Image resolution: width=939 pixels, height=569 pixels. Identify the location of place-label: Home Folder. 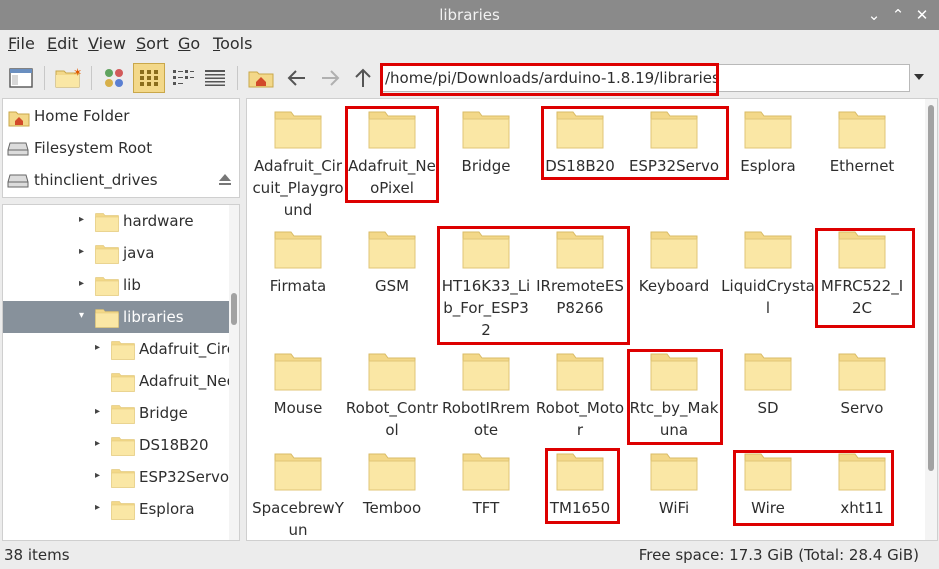
(82, 116).